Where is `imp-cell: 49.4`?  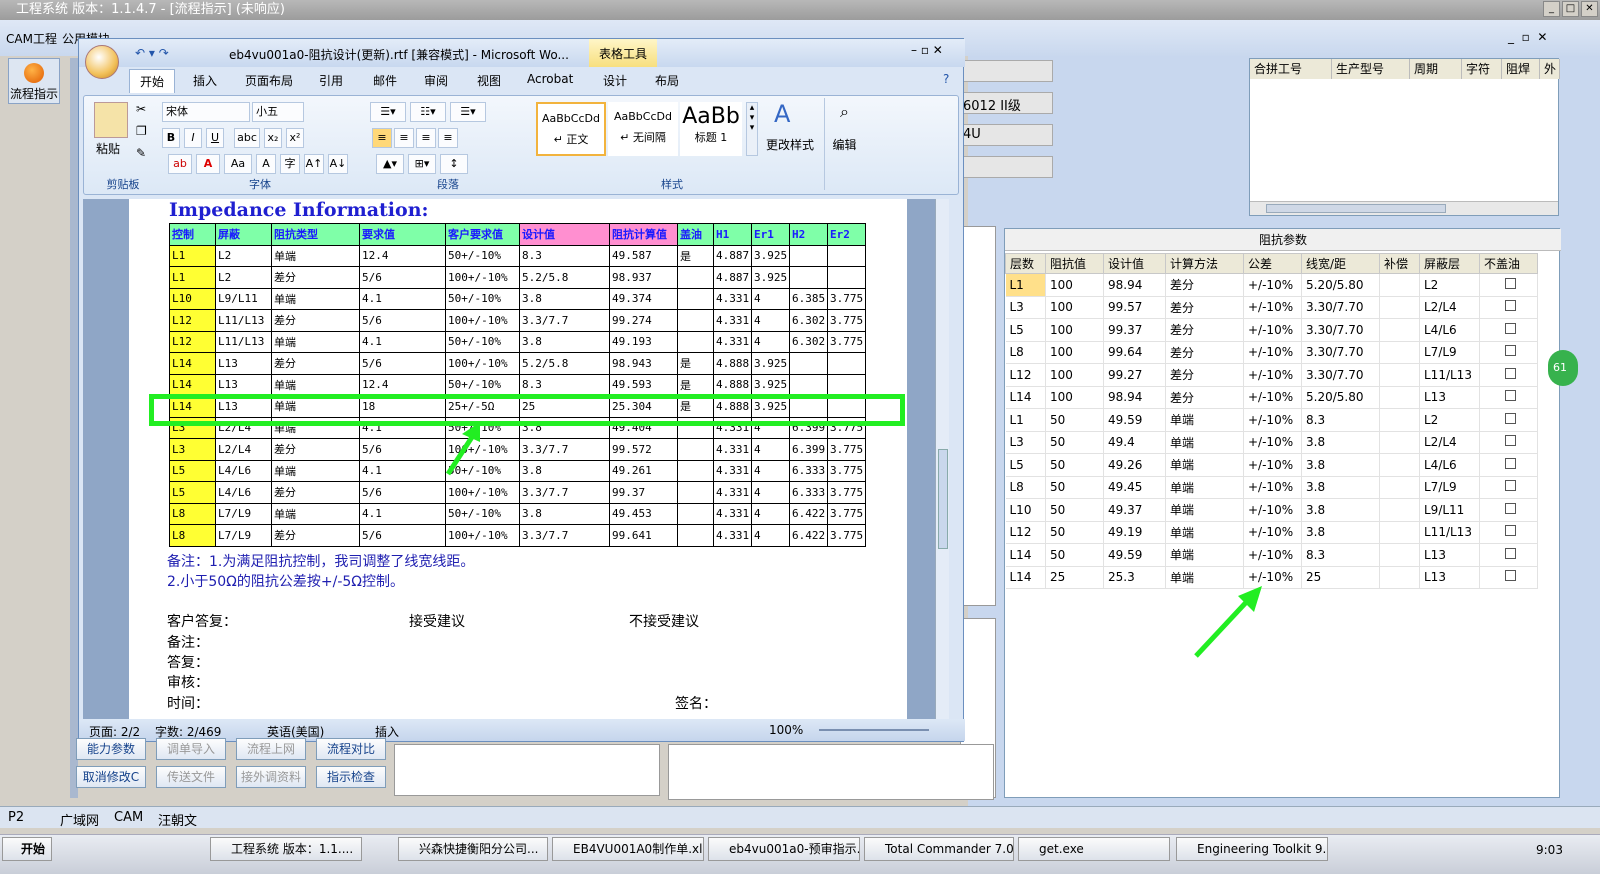 imp-cell: 49.4 is located at coordinates (1134, 442).